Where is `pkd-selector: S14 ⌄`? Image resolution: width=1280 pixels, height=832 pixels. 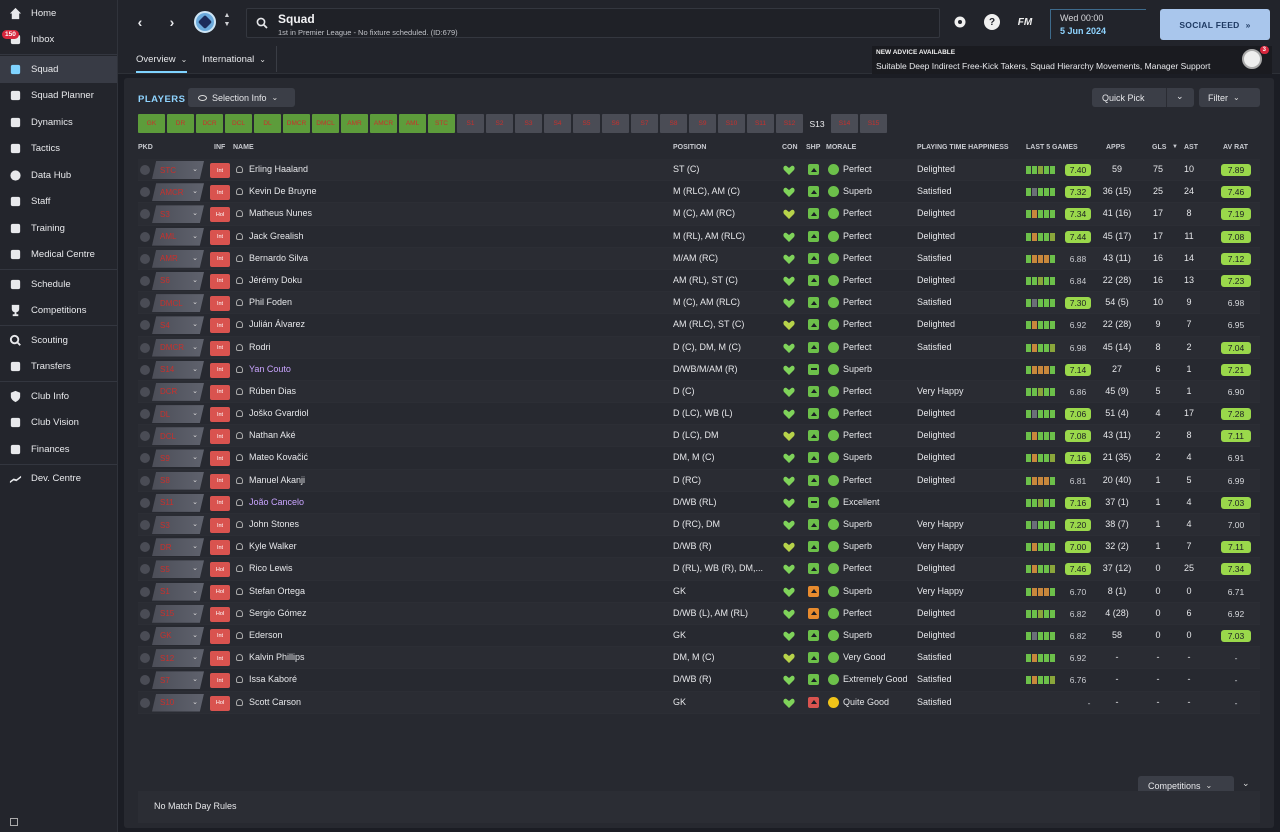 pkd-selector: S14 ⌄ is located at coordinates (178, 369).